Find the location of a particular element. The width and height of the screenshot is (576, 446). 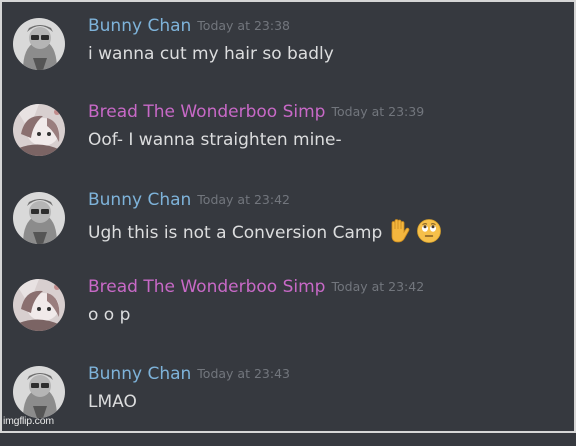

timestamp: Today at 23:38 is located at coordinates (243, 25).